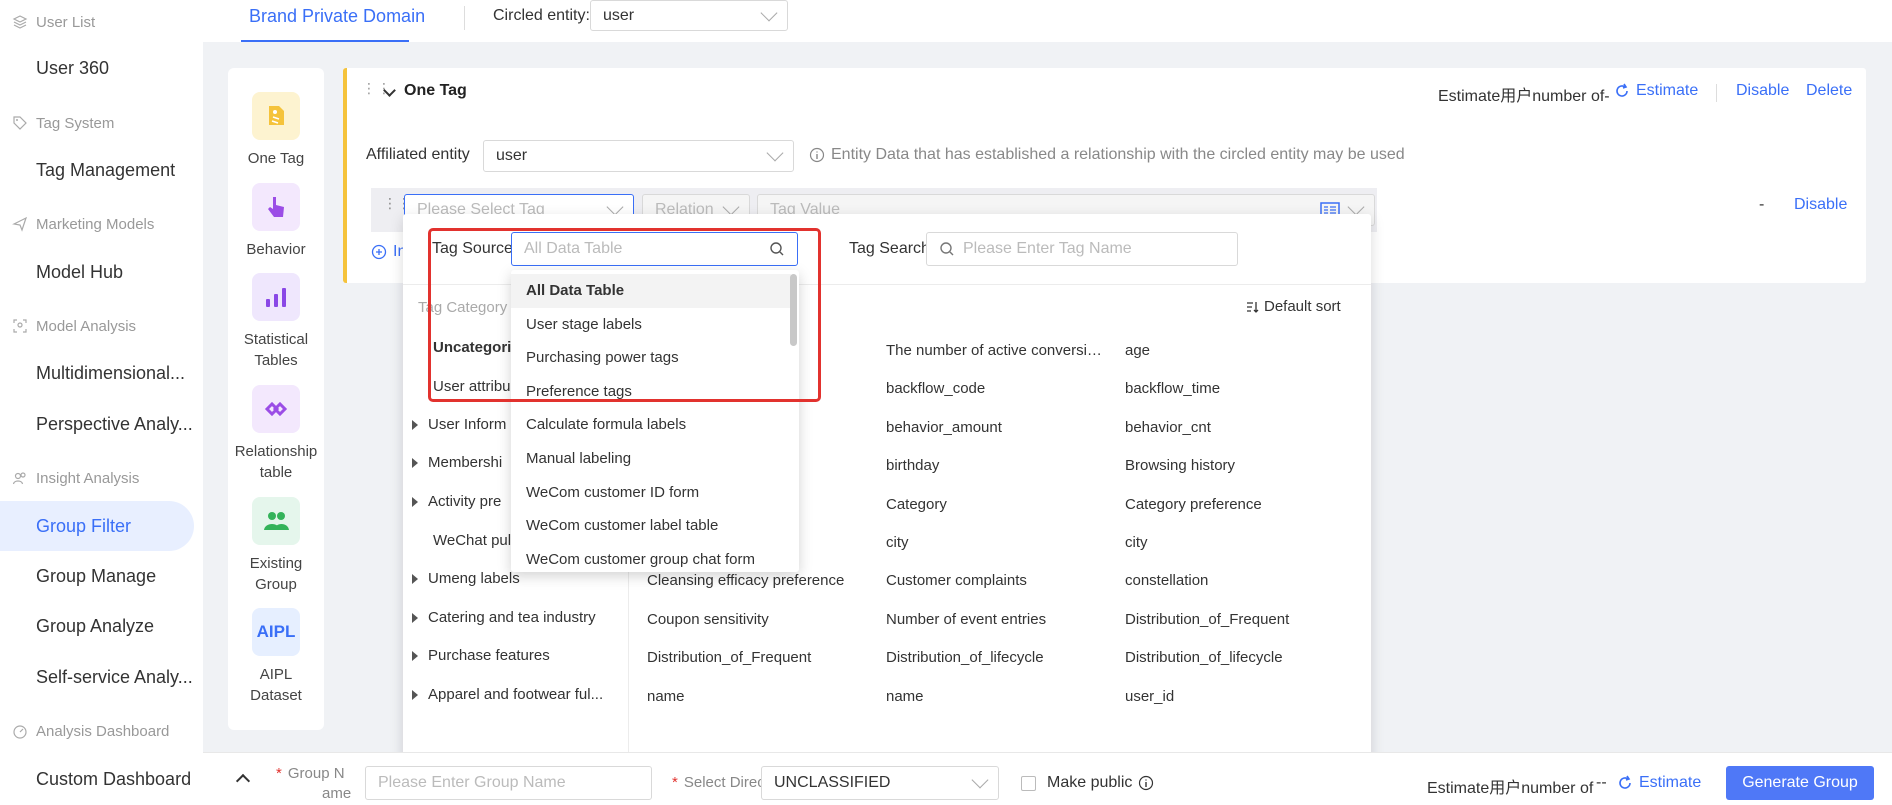 This screenshot has width=1892, height=805. I want to click on tag-category-item: Activity pre, so click(456, 501).